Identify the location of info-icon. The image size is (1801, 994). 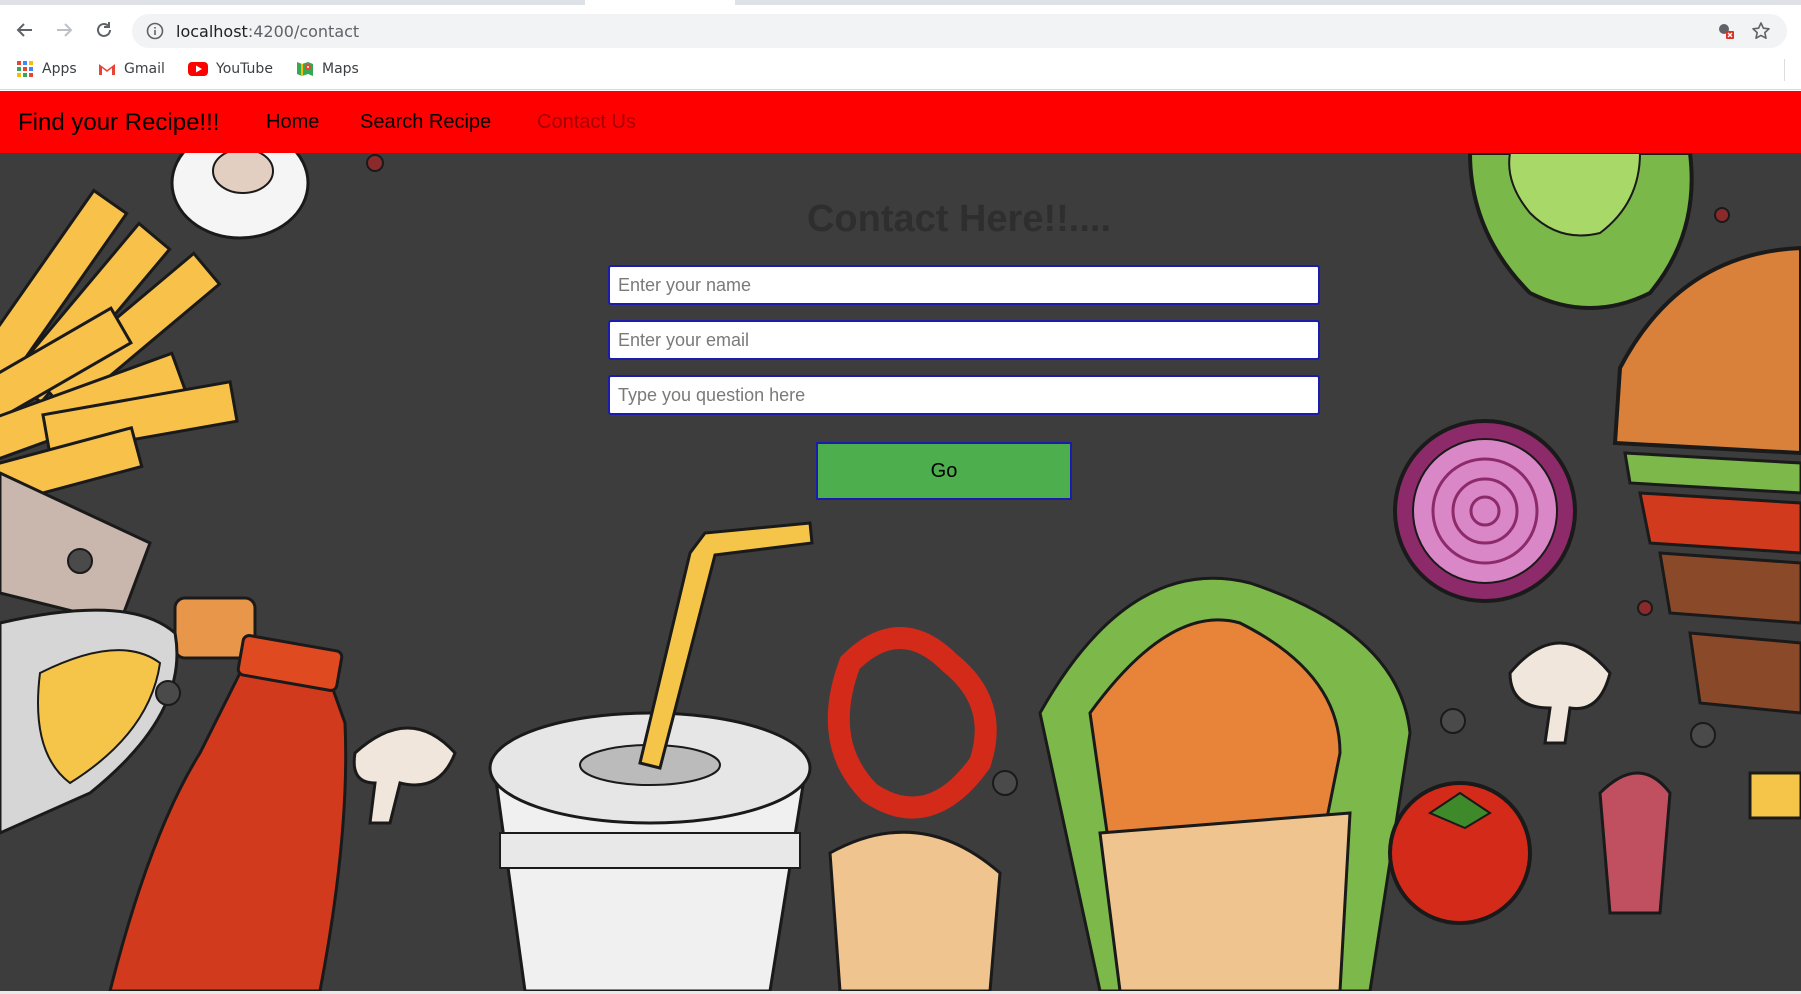
(155, 31).